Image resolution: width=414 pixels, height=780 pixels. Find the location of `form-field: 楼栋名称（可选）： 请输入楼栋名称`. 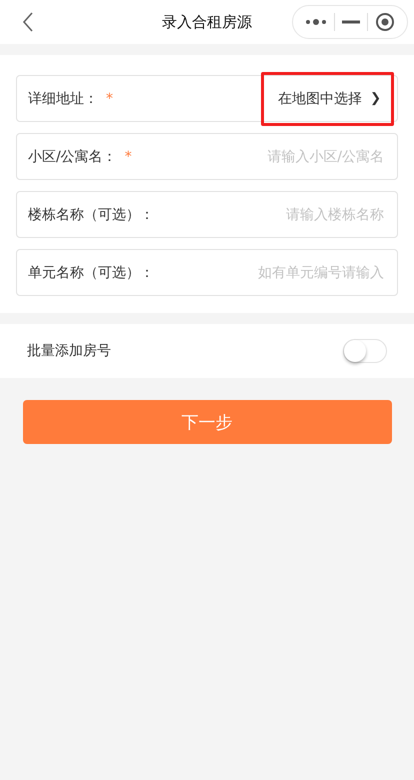

form-field: 楼栋名称（可选）： 请输入楼栋名称 is located at coordinates (207, 214).